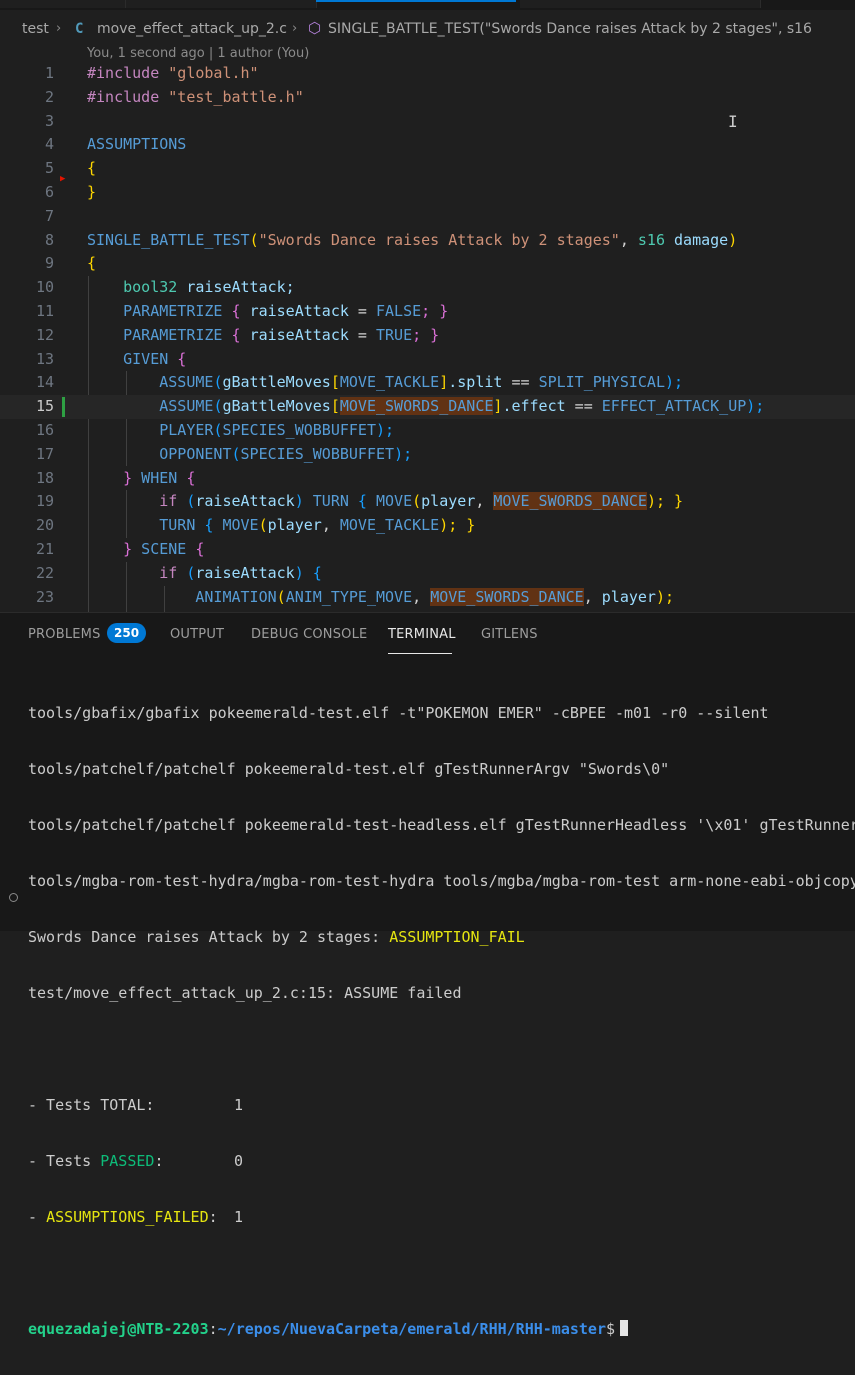 Image resolution: width=855 pixels, height=1375 pixels. What do you see at coordinates (427, 526) in the screenshot?
I see `code-line: 20 TURN { MOVE(player, MOVE_TACKLE); }` at bounding box center [427, 526].